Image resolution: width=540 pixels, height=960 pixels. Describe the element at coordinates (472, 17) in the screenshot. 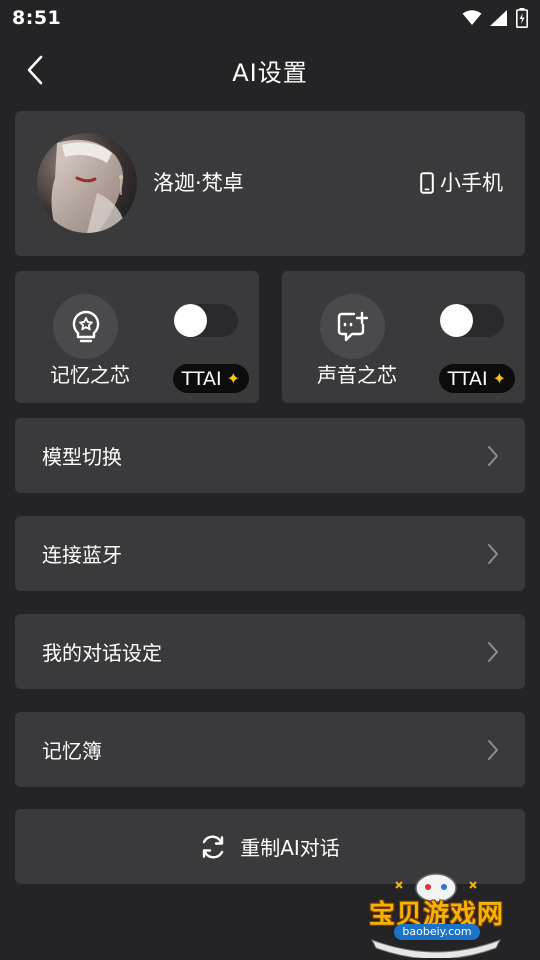

I see `wifi-icon` at that location.